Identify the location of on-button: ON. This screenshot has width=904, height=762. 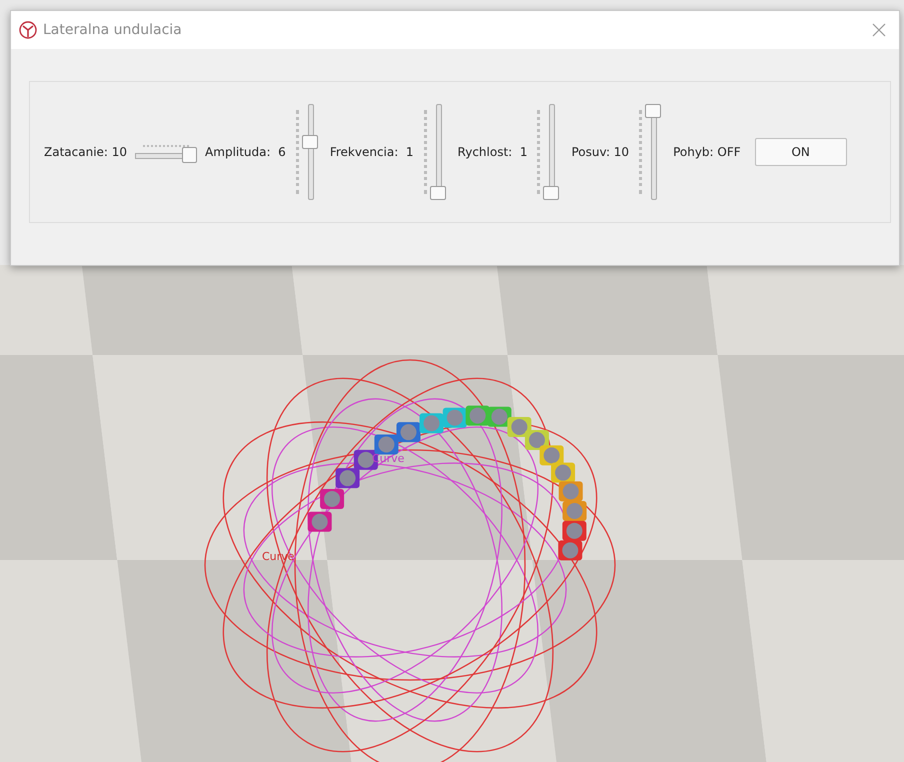
(800, 152).